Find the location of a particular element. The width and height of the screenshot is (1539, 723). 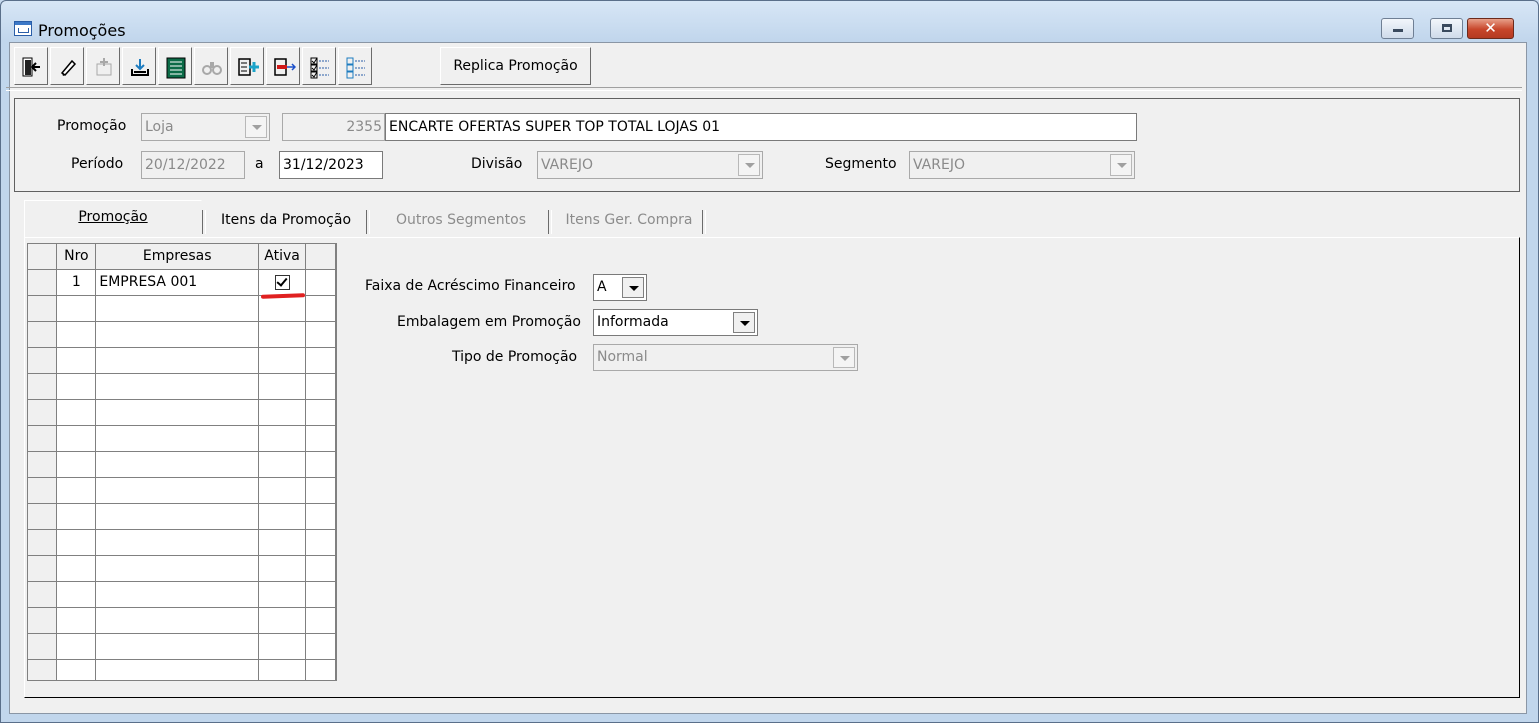

list-button is located at coordinates (175, 66).